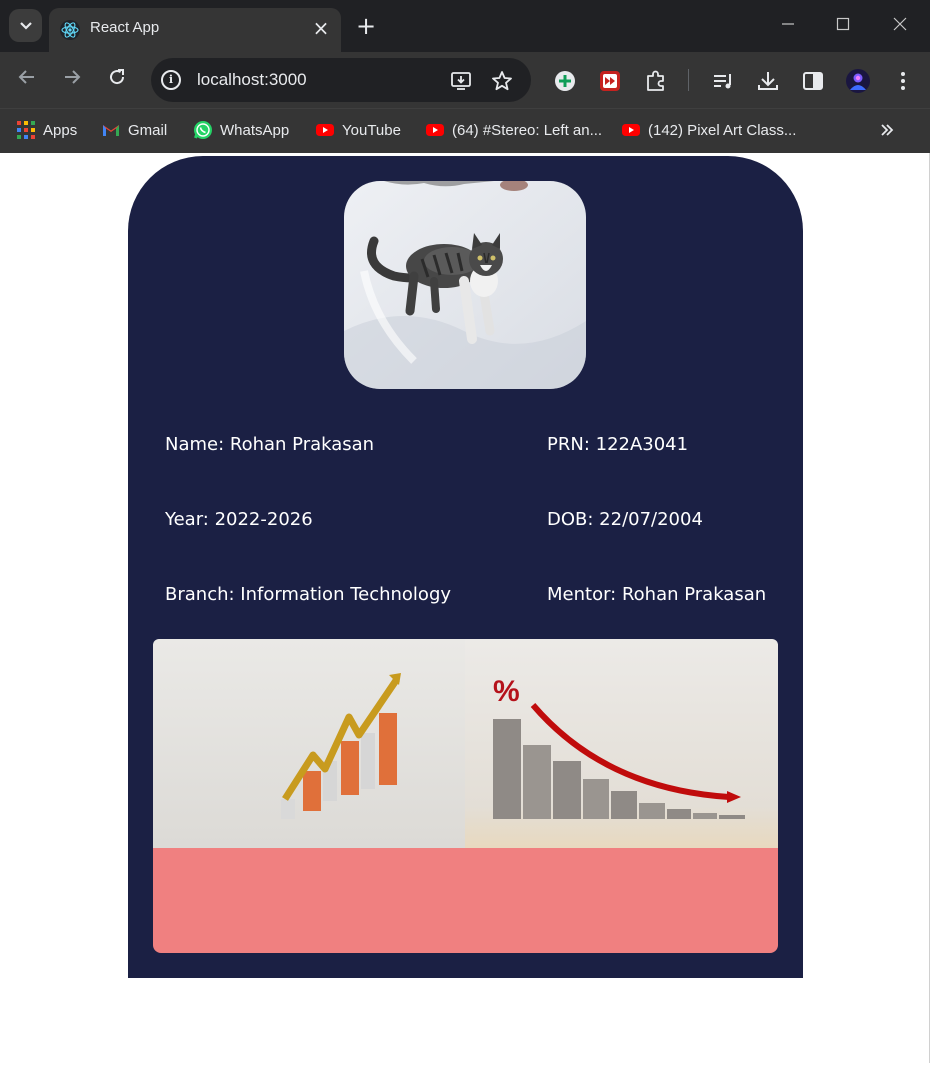  Describe the element at coordinates (26, 77) in the screenshot. I see `arrow-left-icon` at that location.